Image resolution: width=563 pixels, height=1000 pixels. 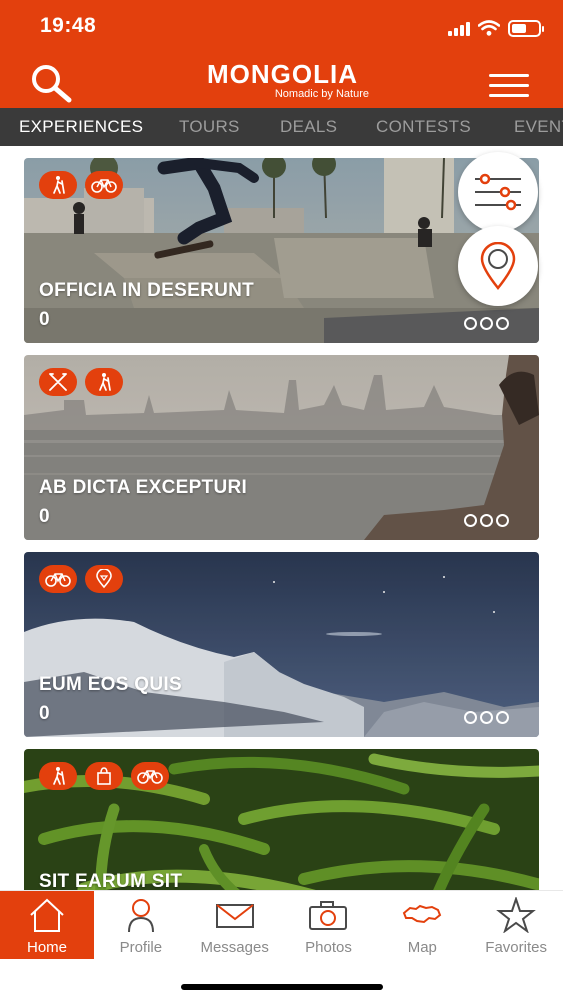 What do you see at coordinates (104, 579) in the screenshot?
I see `location-pin-icon` at bounding box center [104, 579].